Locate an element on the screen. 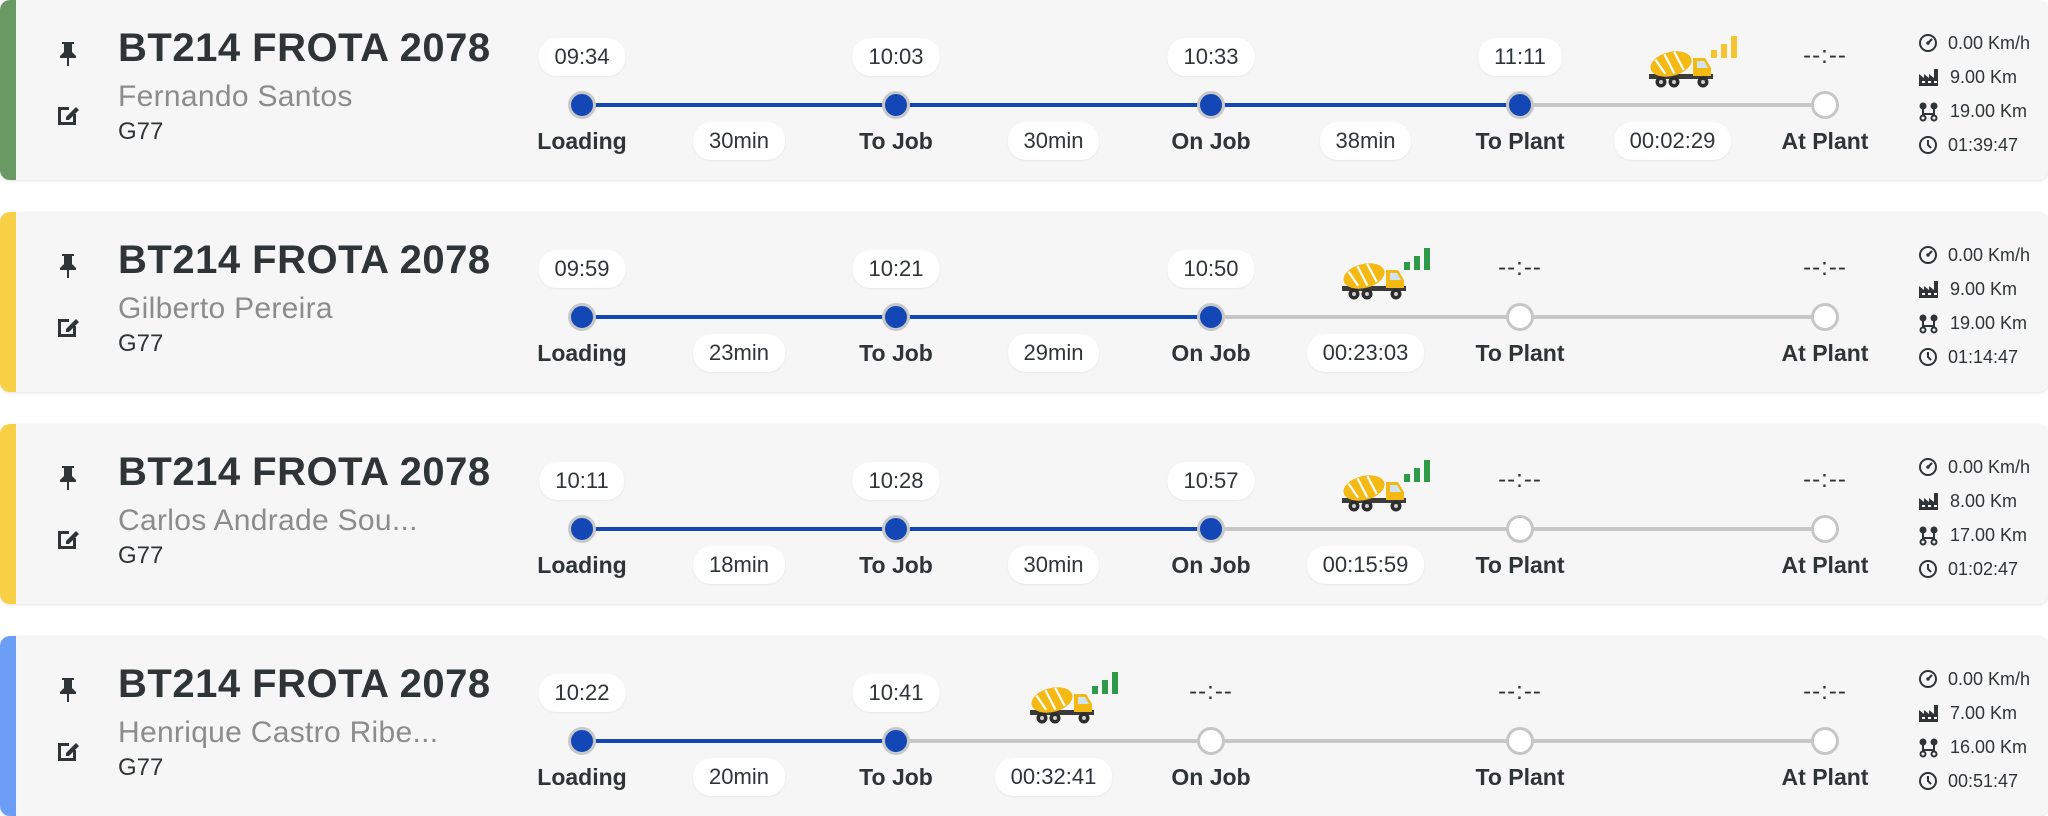 The width and height of the screenshot is (2048, 816). stage-node-to-plant is located at coordinates (1520, 105).